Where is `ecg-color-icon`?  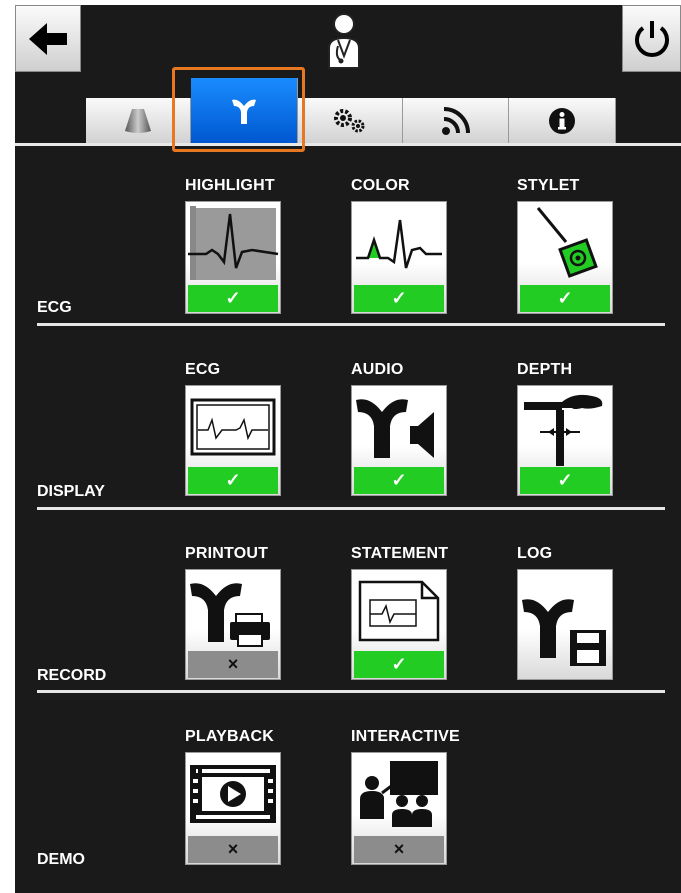 ecg-color-icon is located at coordinates (399, 244).